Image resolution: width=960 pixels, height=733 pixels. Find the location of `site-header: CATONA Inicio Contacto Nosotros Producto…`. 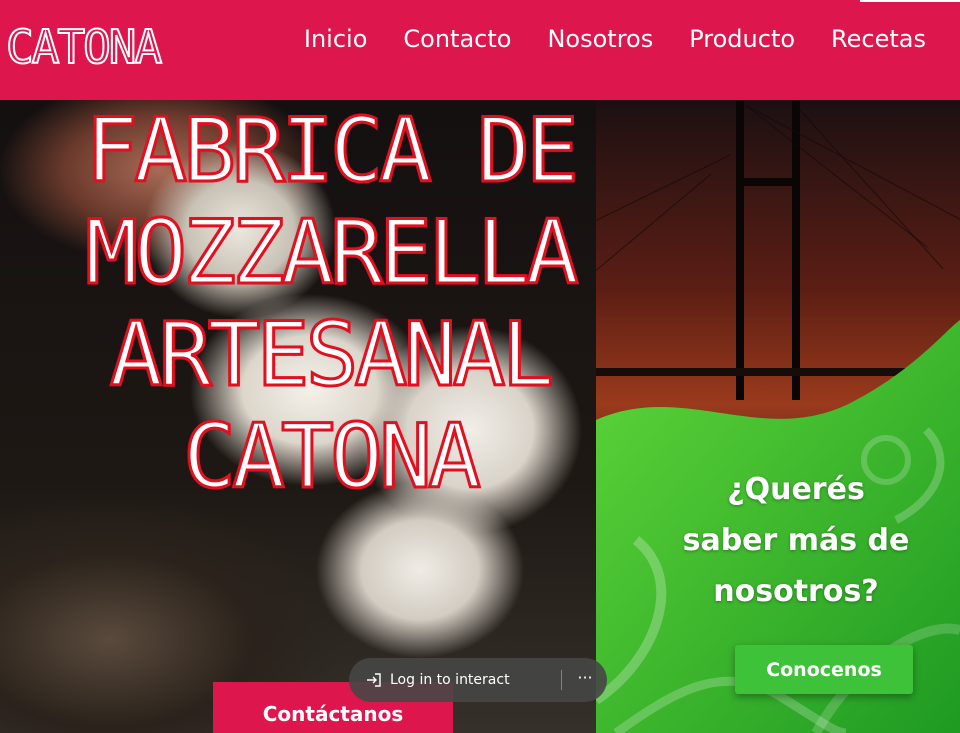

site-header: CATONA Inicio Contacto Nosotros Producto… is located at coordinates (480, 50).